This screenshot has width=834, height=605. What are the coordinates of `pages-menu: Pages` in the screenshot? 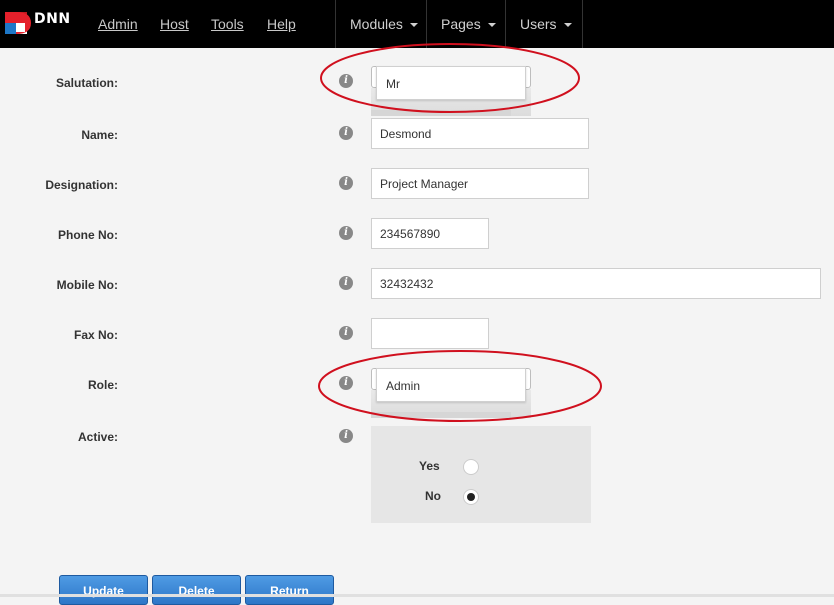 It's located at (468, 24).